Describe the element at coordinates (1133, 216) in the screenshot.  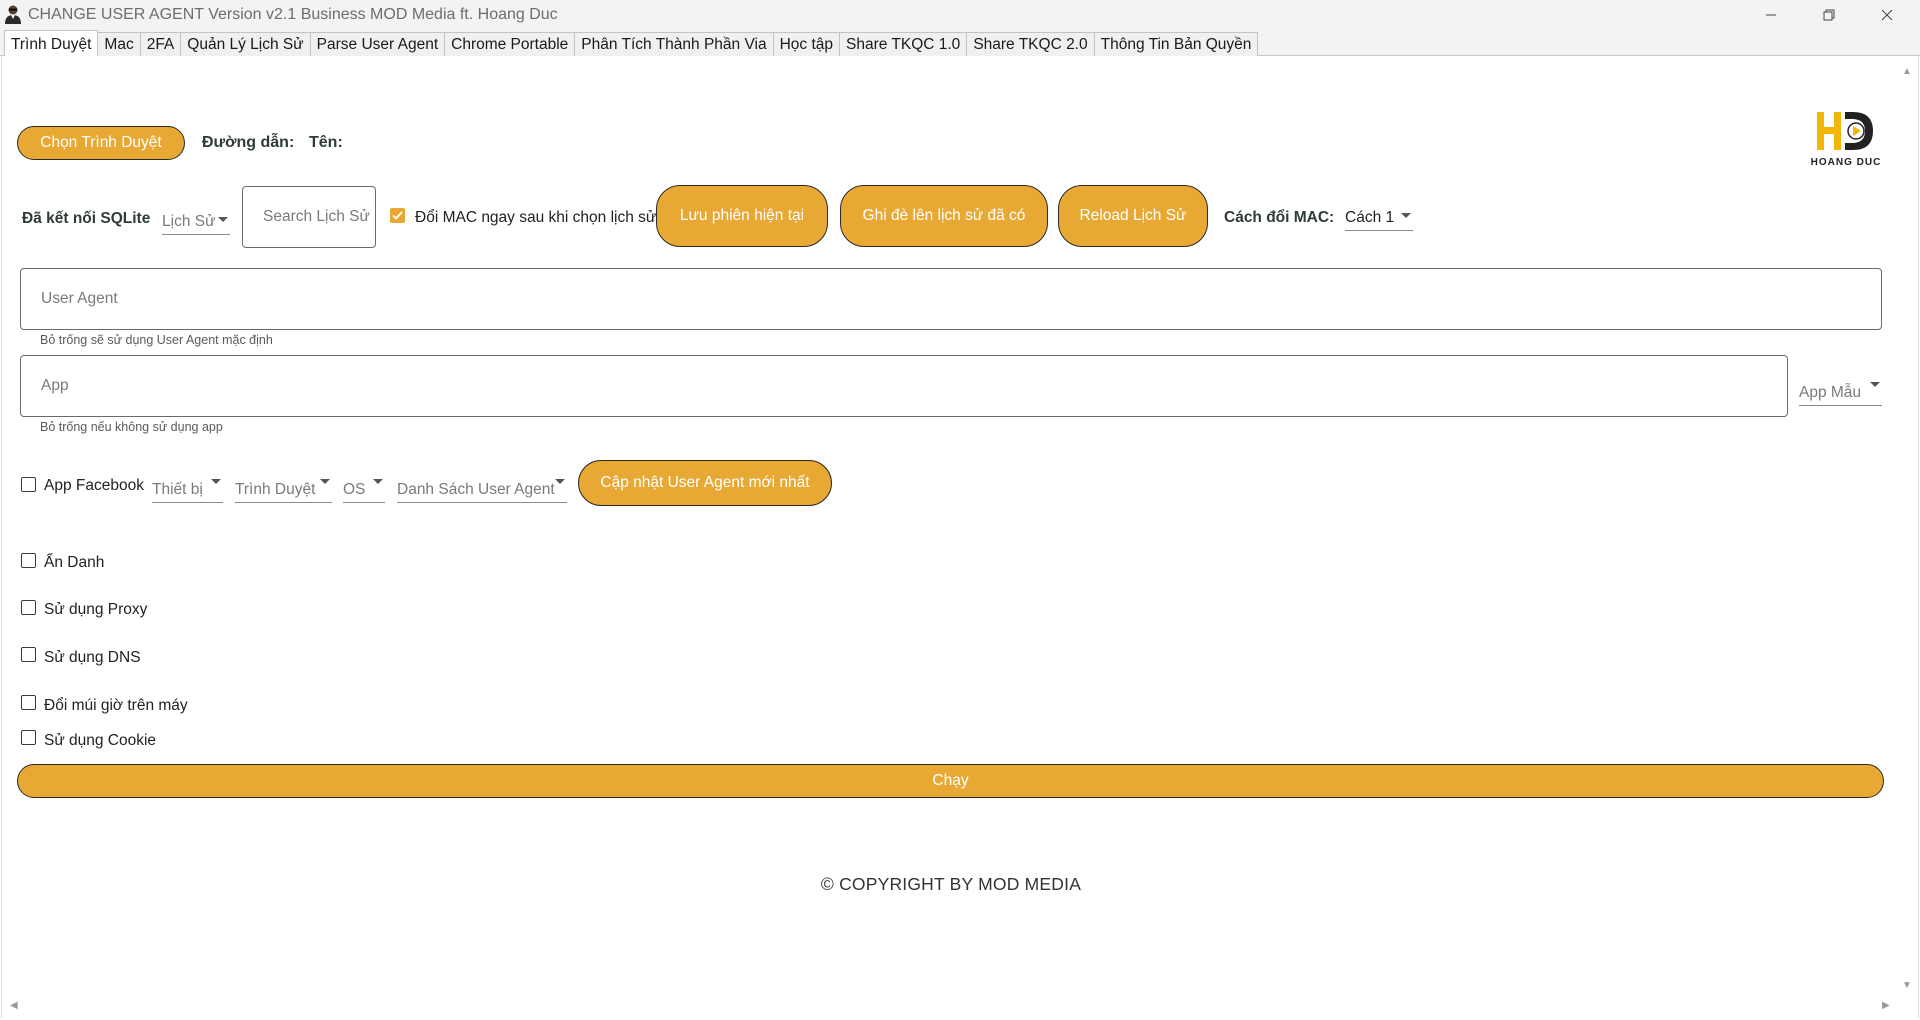
I see `reload-history-button: Reload Lịch Sử` at that location.